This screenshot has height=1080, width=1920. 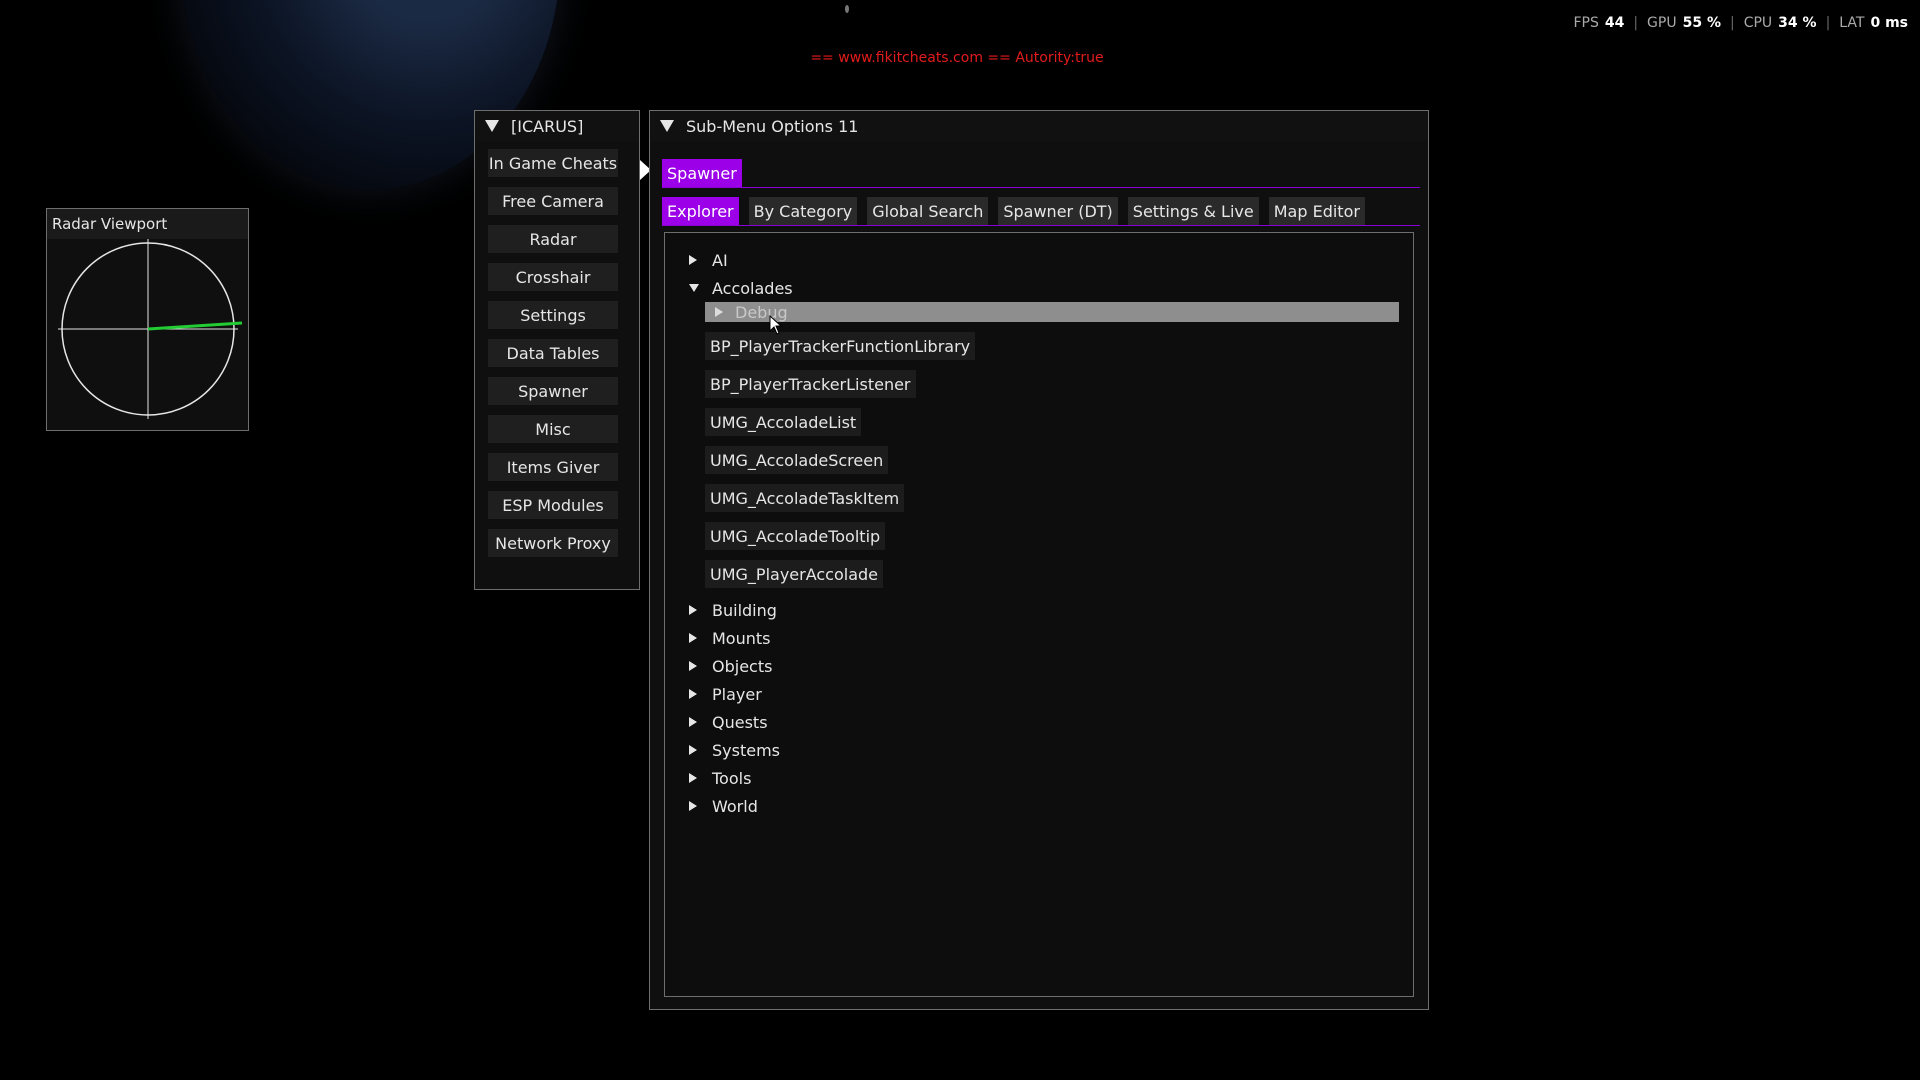 What do you see at coordinates (957, 58) in the screenshot?
I see `watermark-text: == www.fikitcheats.com == Autority:true` at bounding box center [957, 58].